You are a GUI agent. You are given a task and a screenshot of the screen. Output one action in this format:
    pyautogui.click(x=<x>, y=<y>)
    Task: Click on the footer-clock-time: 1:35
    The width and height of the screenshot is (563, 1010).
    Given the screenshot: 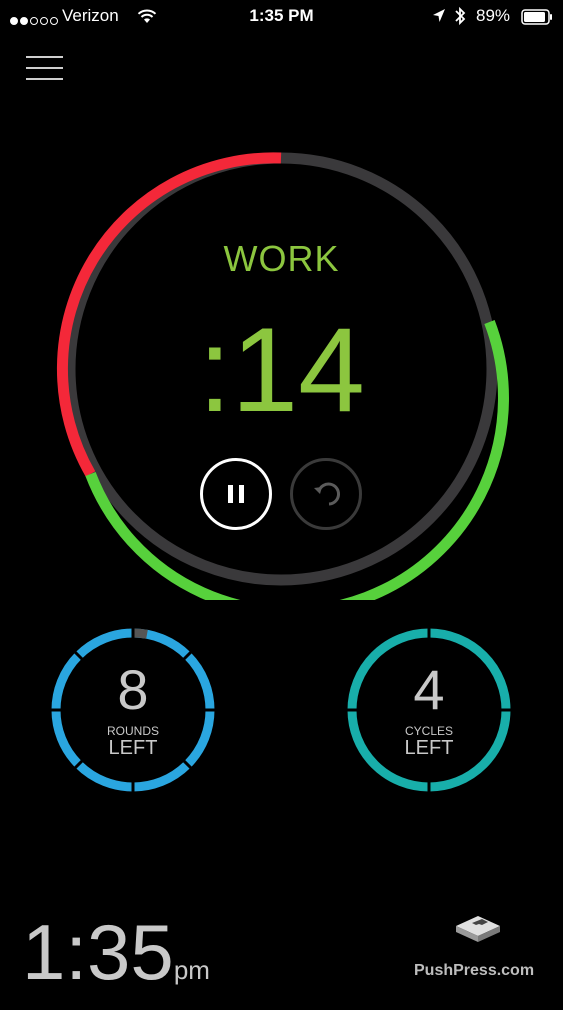 What is the action you would take?
    pyautogui.click(x=98, y=952)
    